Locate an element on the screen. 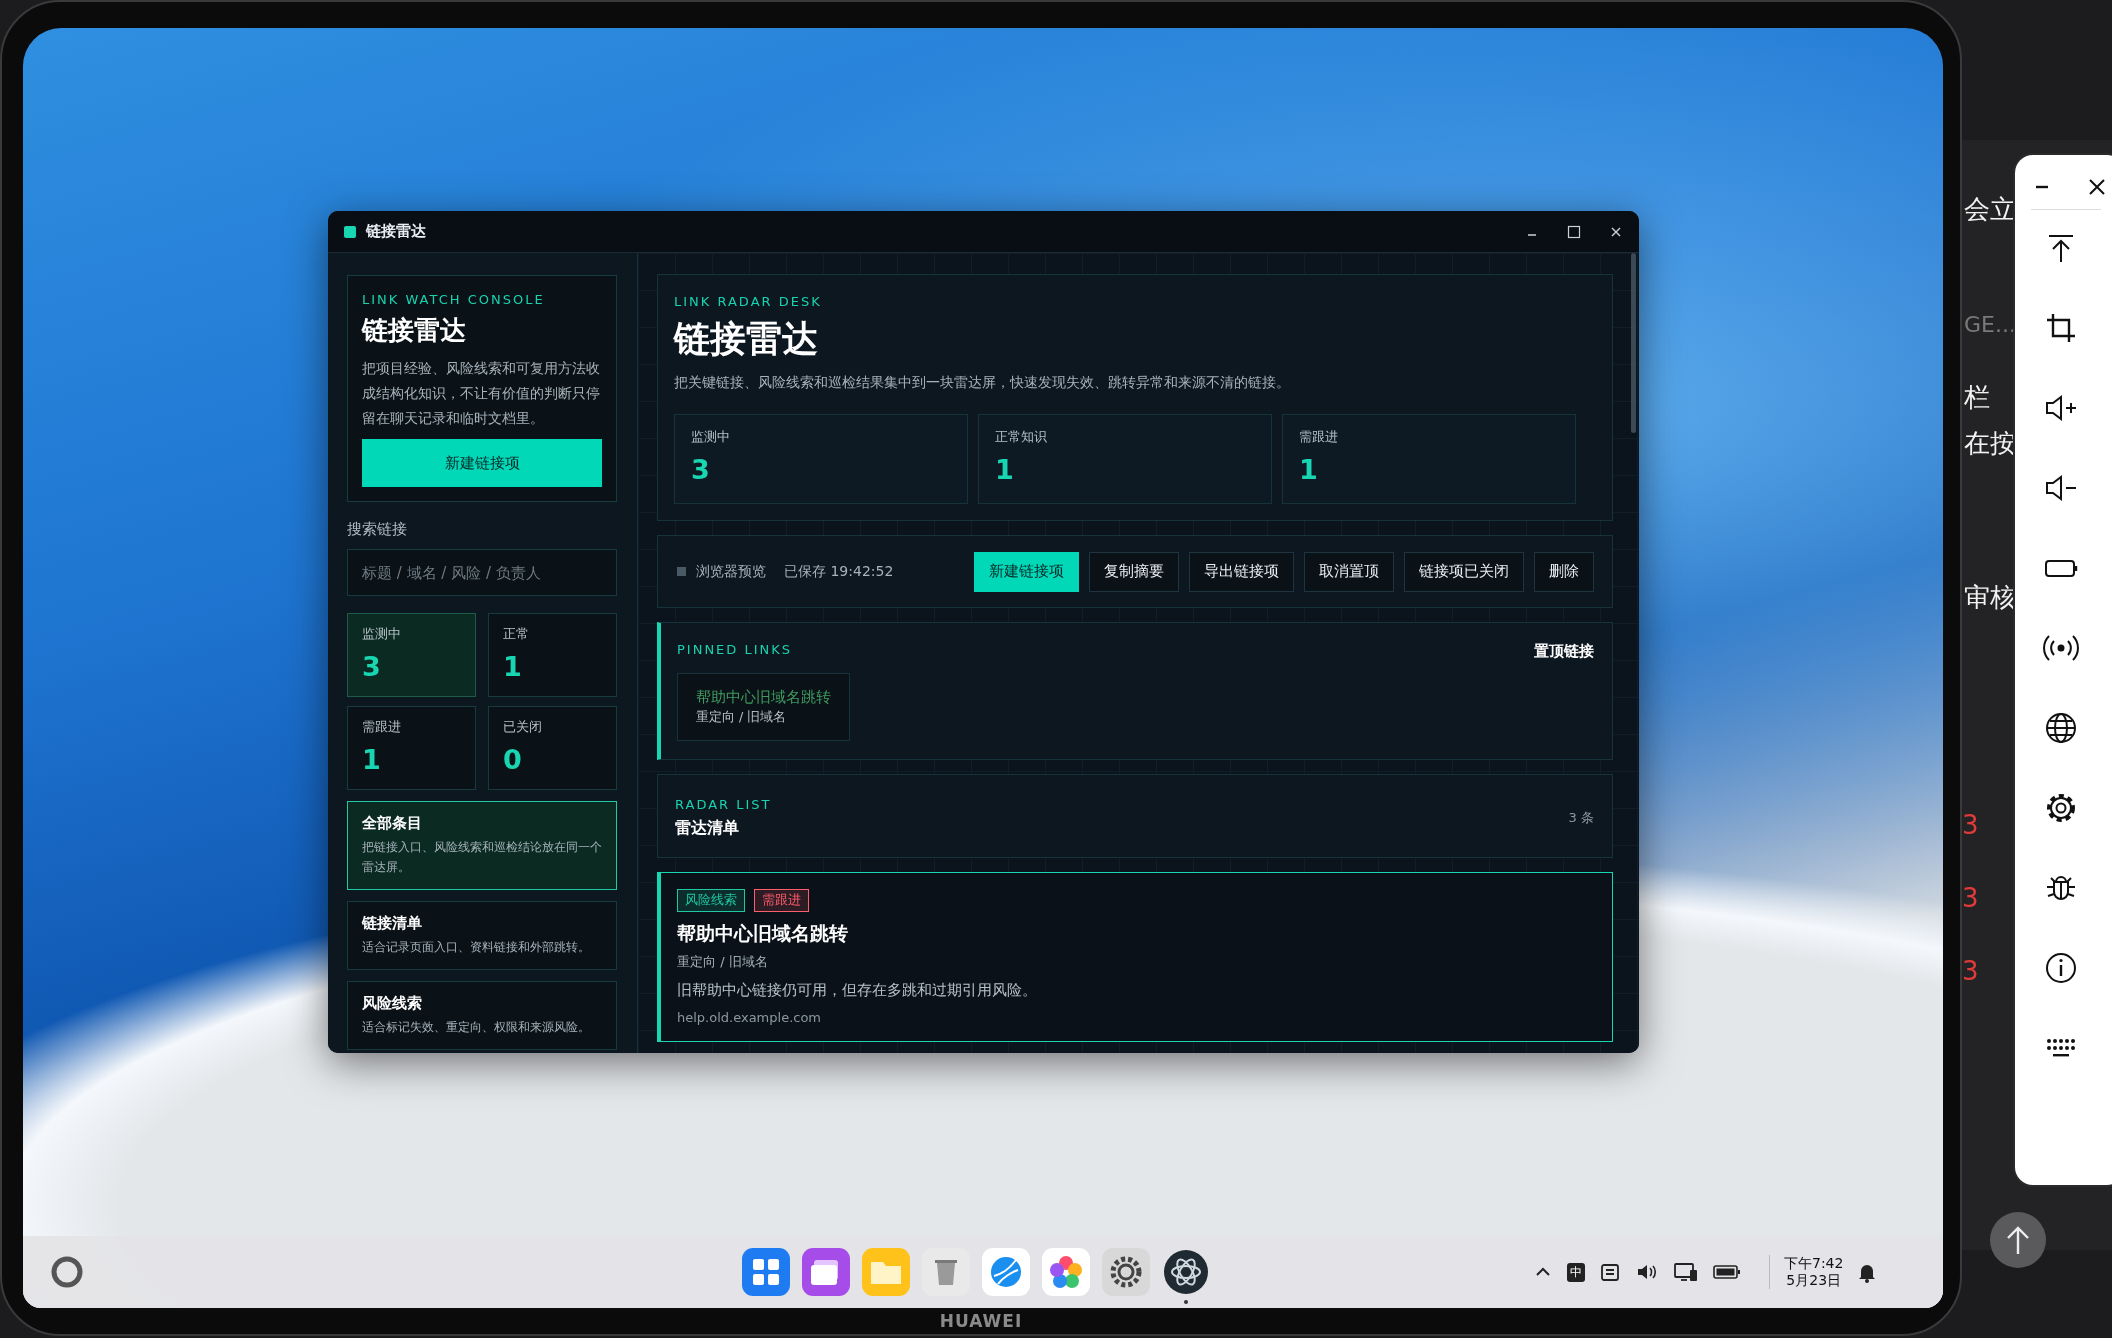 This screenshot has height=1338, width=2112. app-grid-icon is located at coordinates (766, 1272).